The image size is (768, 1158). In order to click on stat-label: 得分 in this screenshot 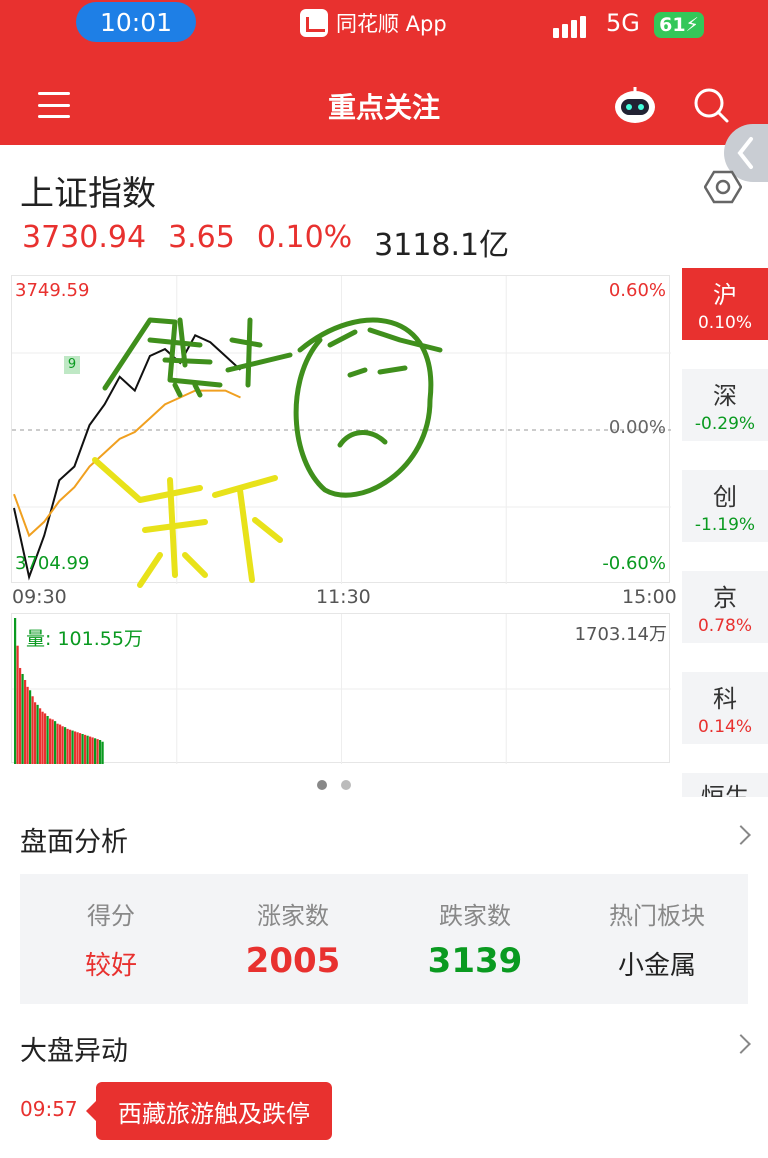, I will do `click(111, 916)`.